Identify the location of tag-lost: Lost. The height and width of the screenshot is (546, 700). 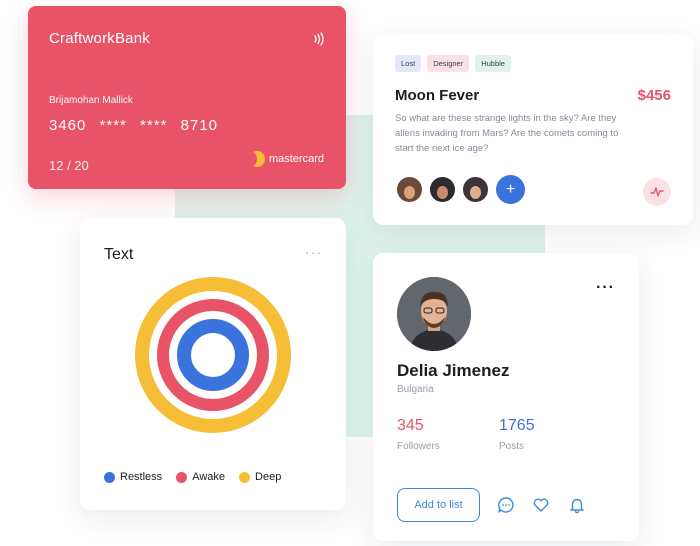
(408, 63).